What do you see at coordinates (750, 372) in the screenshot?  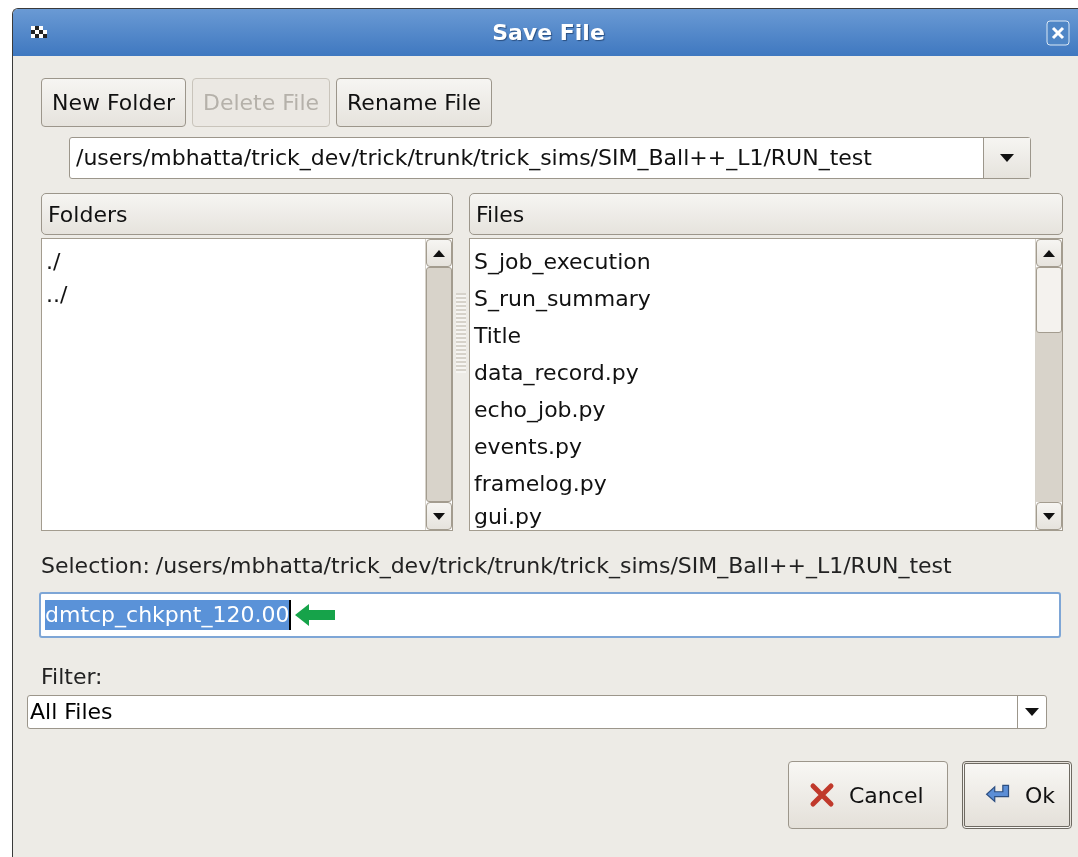 I see `file-item: data_record.py` at bounding box center [750, 372].